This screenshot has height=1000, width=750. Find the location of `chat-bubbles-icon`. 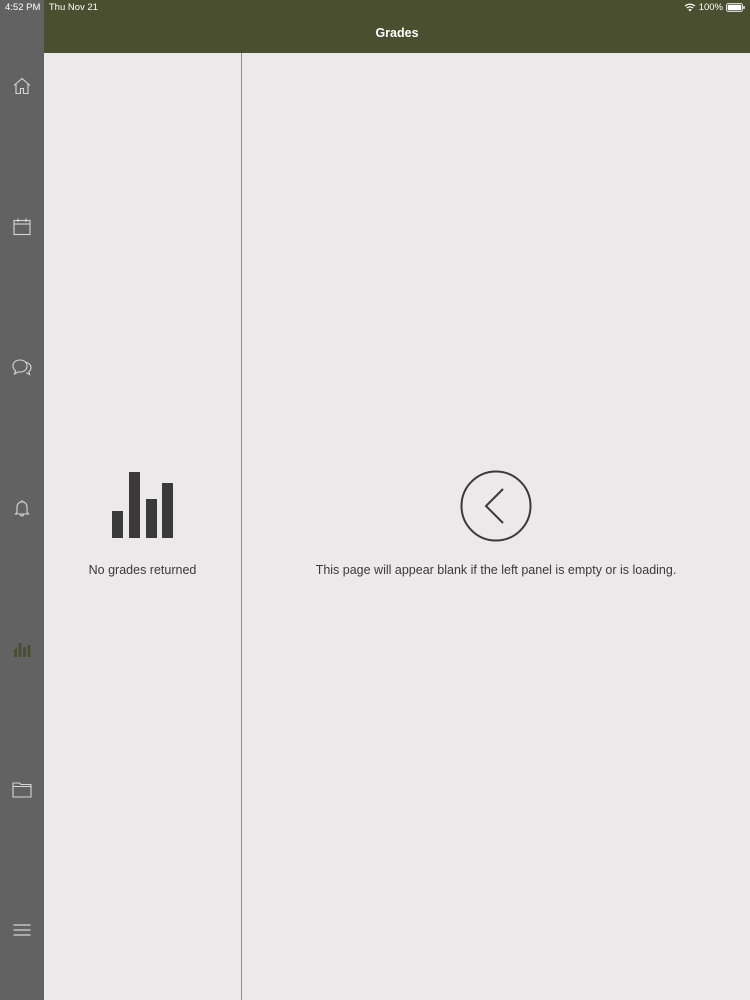

chat-bubbles-icon is located at coordinates (22, 367).